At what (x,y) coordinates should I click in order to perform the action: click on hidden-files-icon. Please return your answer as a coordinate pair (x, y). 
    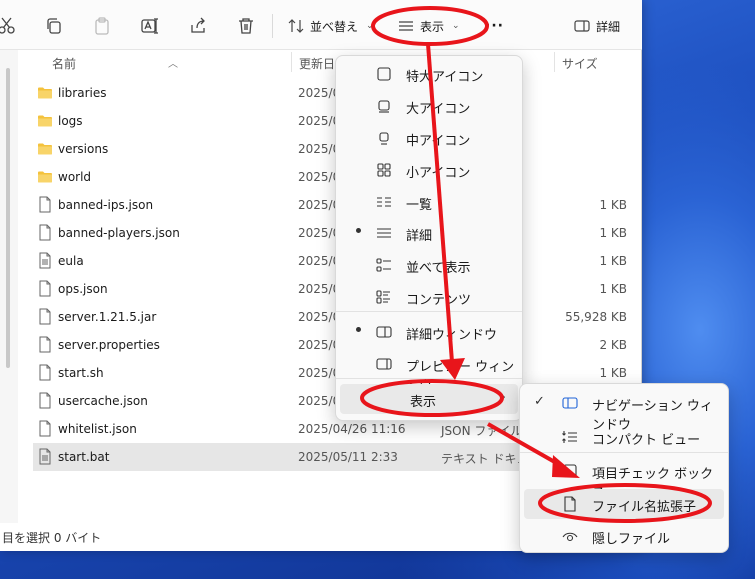
    Looking at the image, I should click on (570, 536).